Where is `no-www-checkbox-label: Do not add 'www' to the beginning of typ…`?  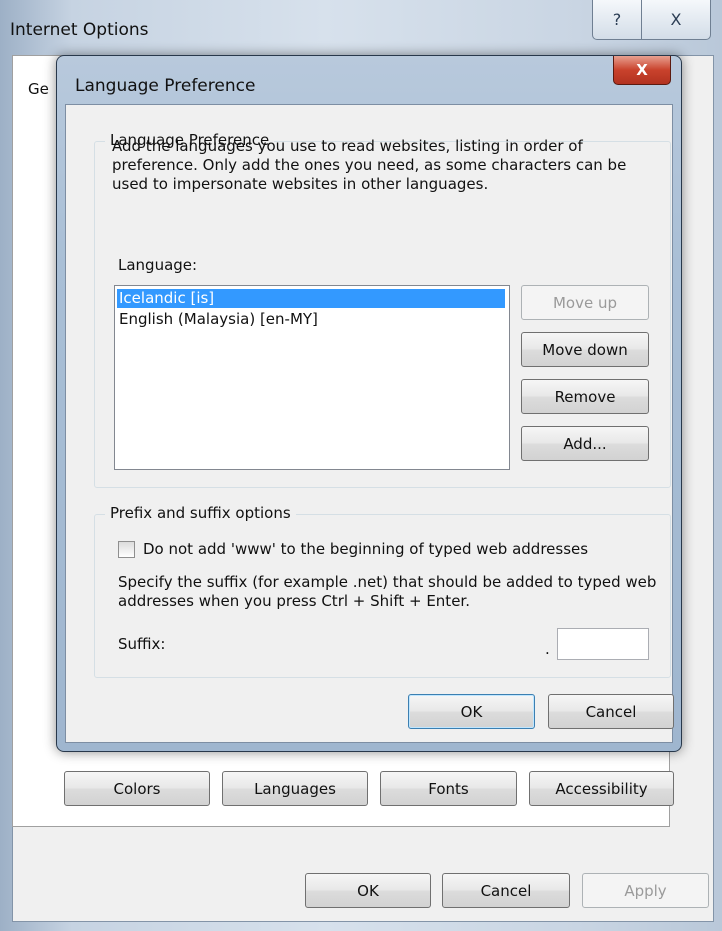
no-www-checkbox-label: Do not add 'www' to the beginning of typ… is located at coordinates (365, 549).